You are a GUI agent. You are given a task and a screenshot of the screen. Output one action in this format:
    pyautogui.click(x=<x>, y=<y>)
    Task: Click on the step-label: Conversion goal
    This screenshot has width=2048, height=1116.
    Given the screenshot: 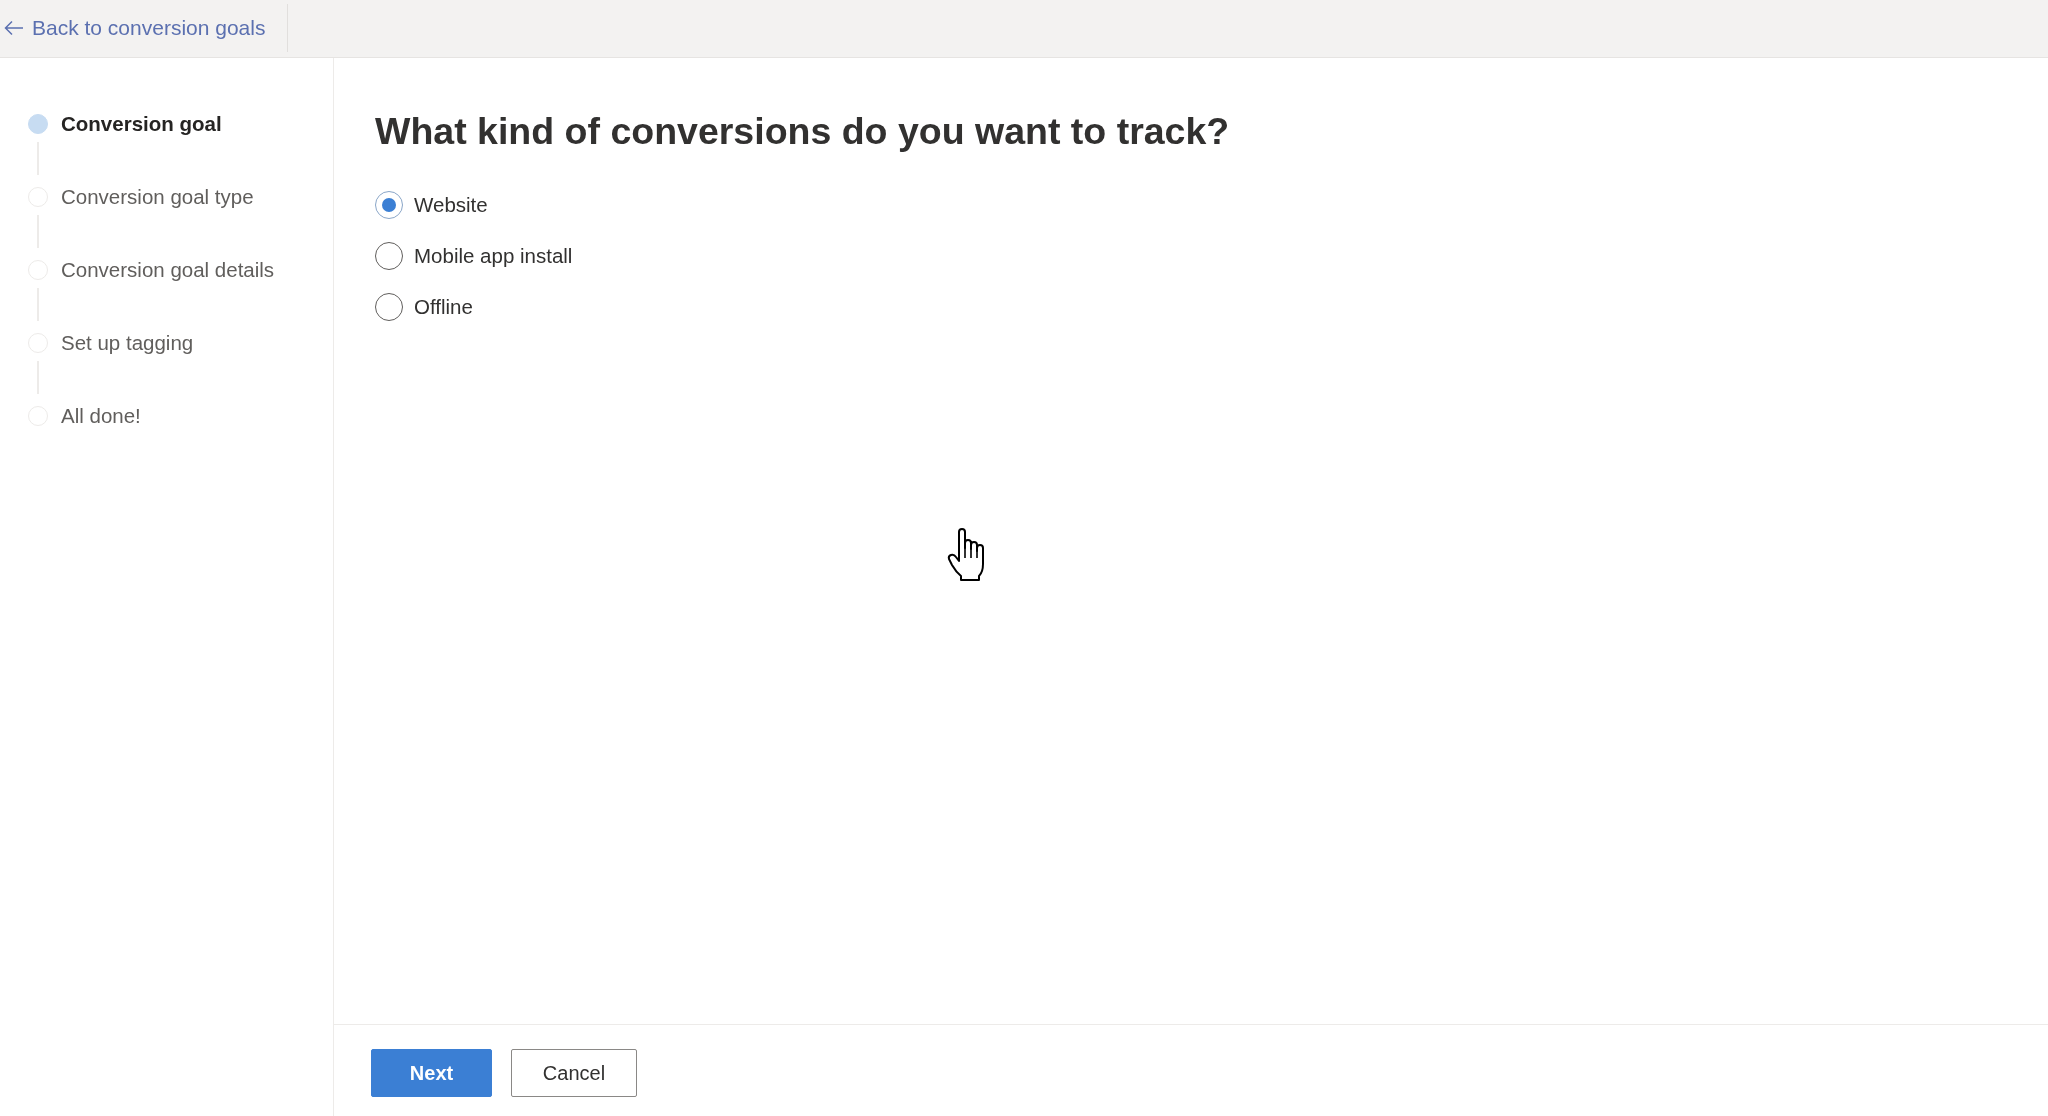 What is the action you would take?
    pyautogui.click(x=141, y=124)
    